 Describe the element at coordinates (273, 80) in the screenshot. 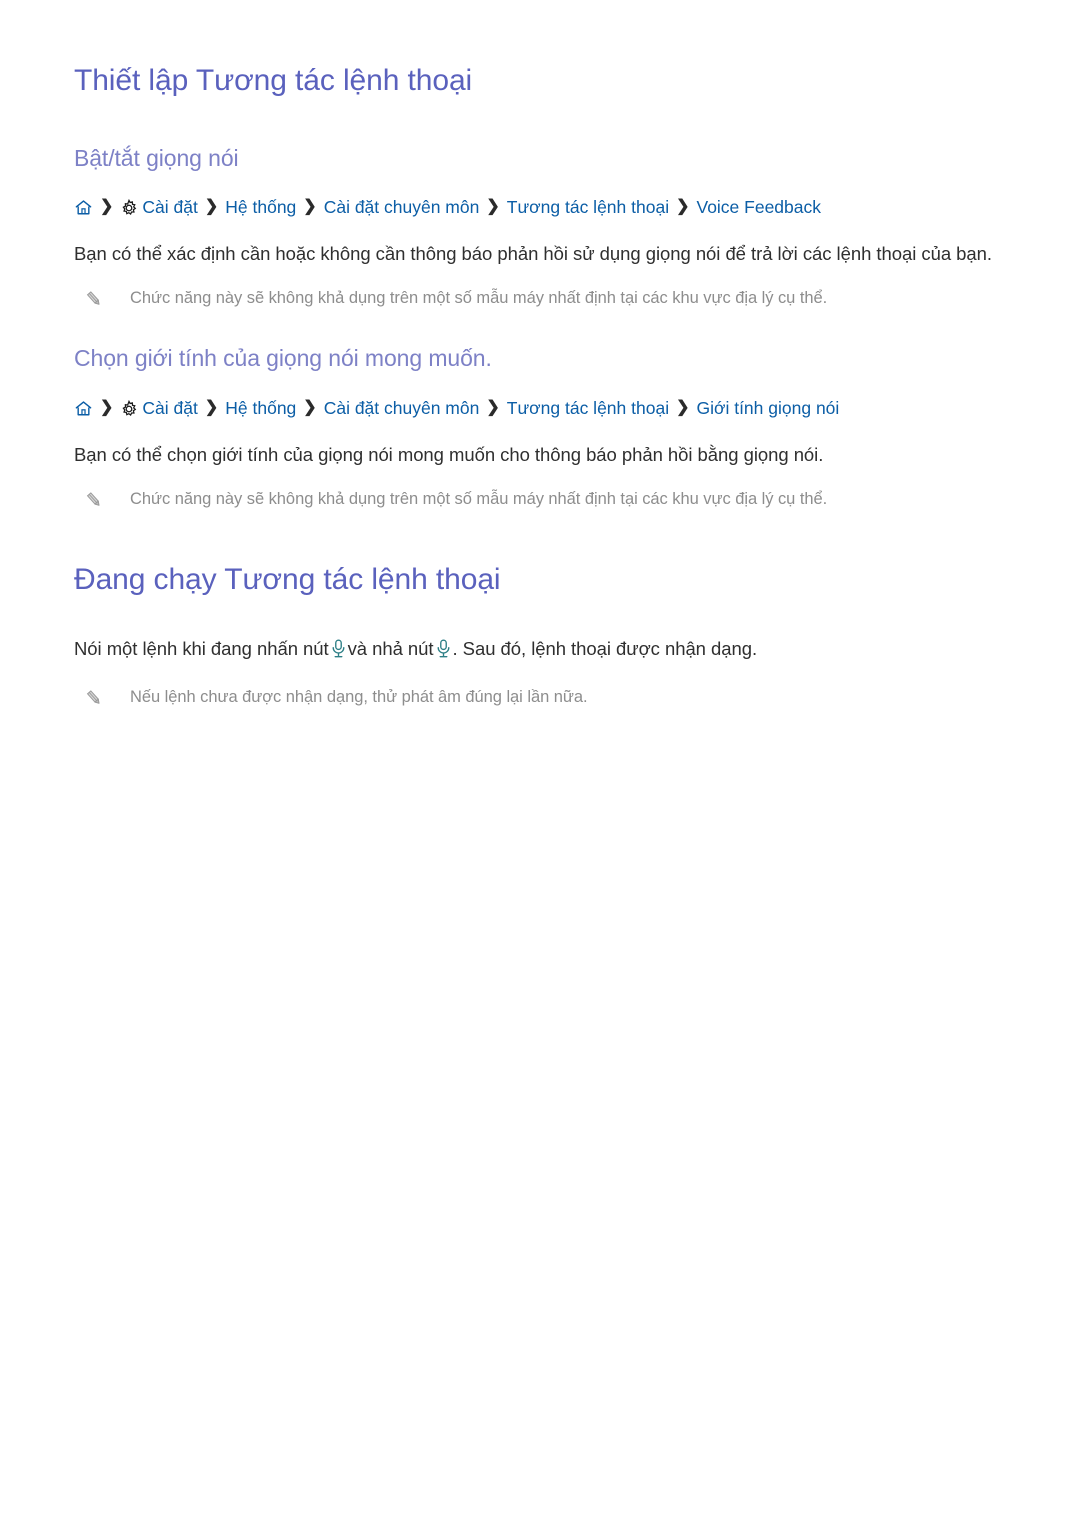

I see `page-title: Thiết lập Tương tác lệnh thoại` at that location.